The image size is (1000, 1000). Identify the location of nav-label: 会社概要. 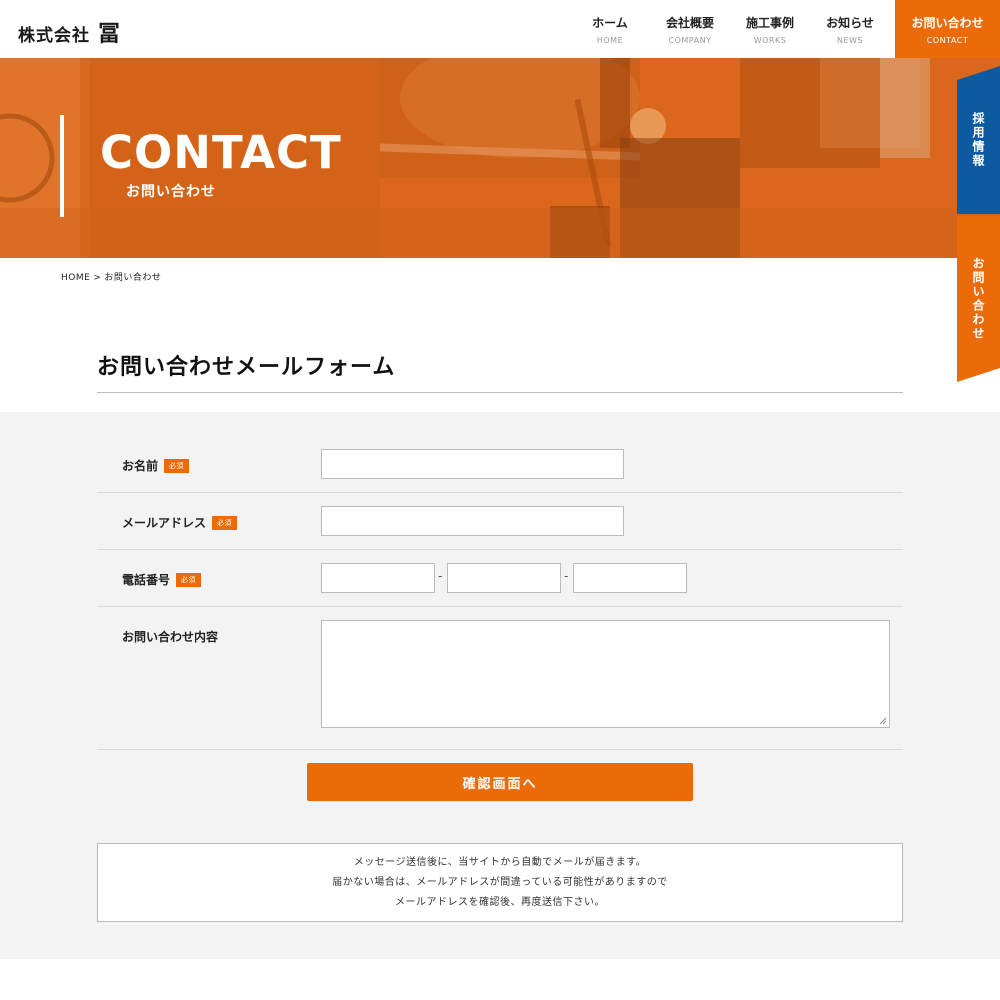
(689, 22).